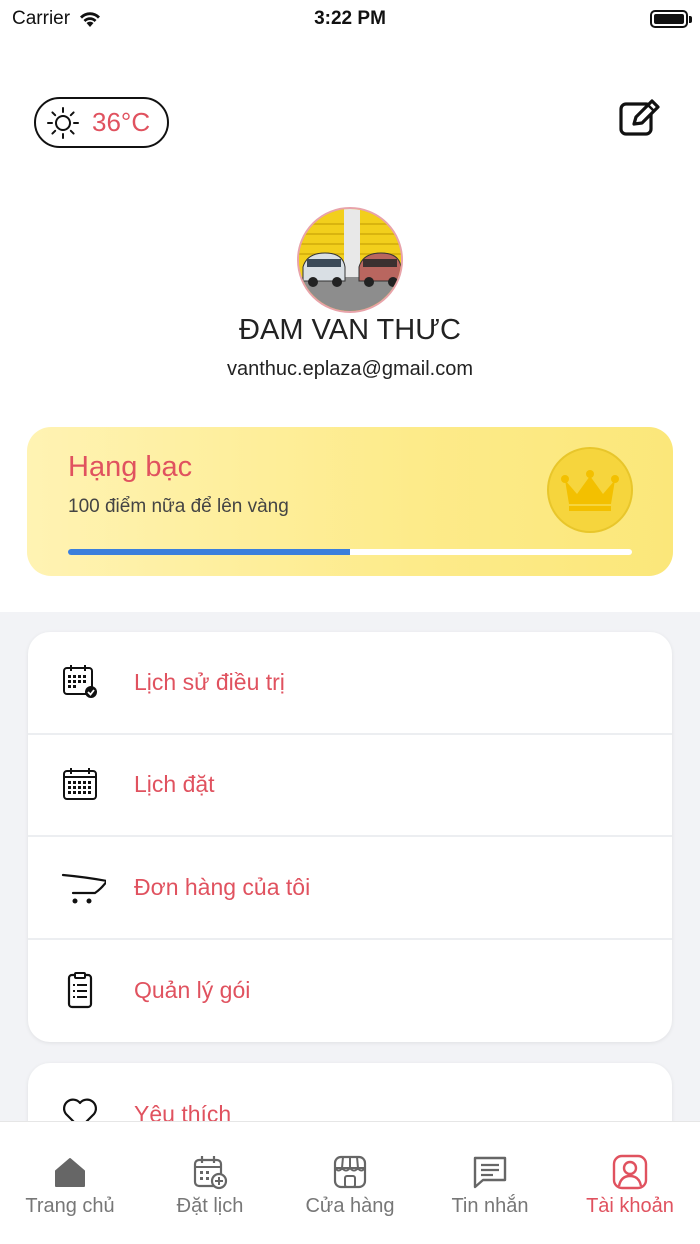 This screenshot has height=1244, width=700. I want to click on edit-icon, so click(639, 117).